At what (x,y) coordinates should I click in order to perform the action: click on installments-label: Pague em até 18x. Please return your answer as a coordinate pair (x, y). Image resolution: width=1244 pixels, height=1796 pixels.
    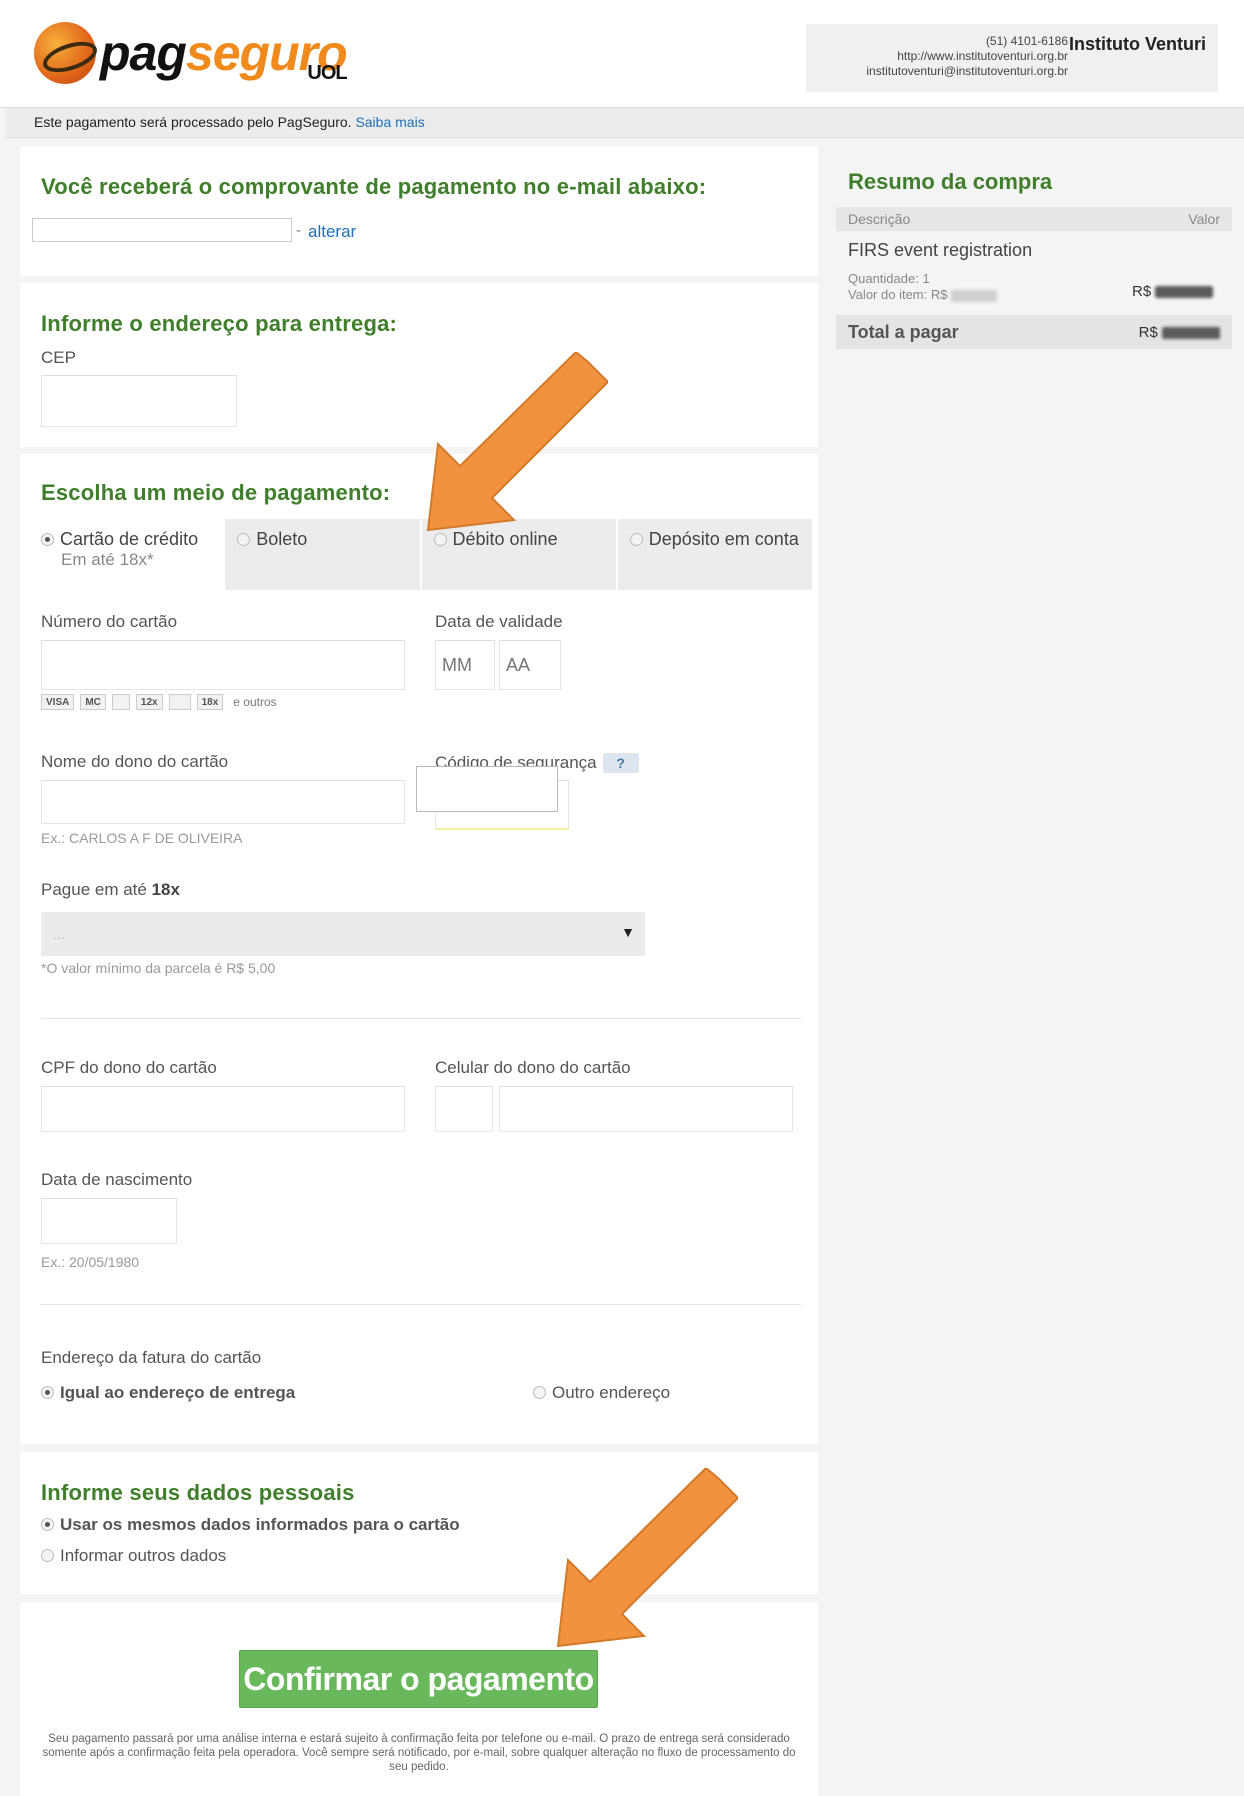
    Looking at the image, I should click on (110, 890).